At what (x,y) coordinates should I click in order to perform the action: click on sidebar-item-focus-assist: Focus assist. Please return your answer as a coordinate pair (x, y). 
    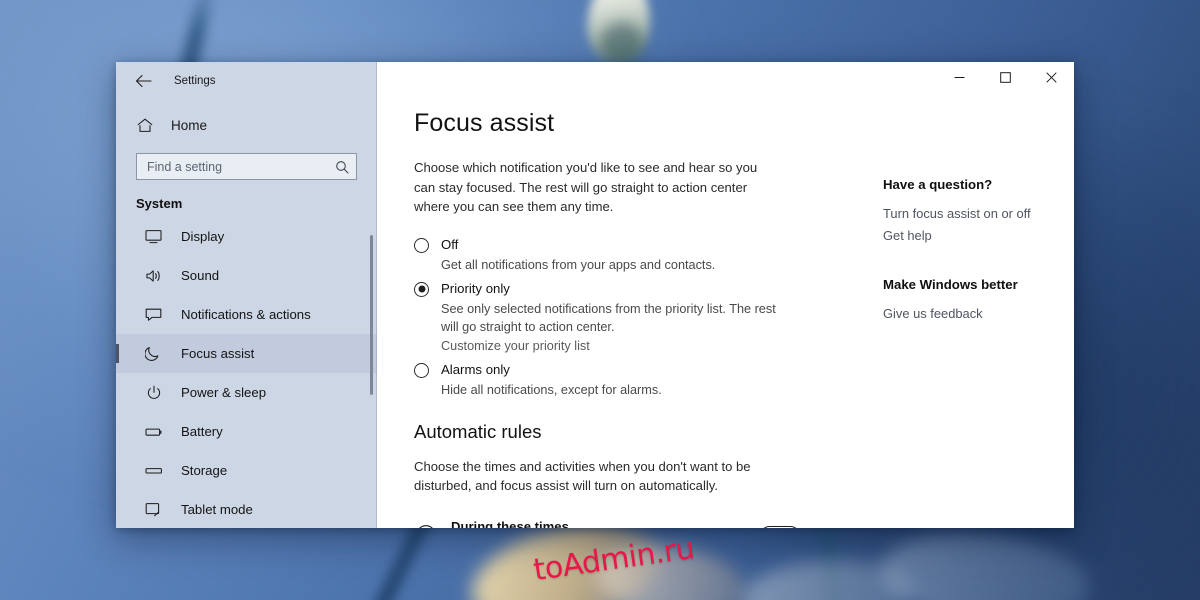
    Looking at the image, I should click on (246, 353).